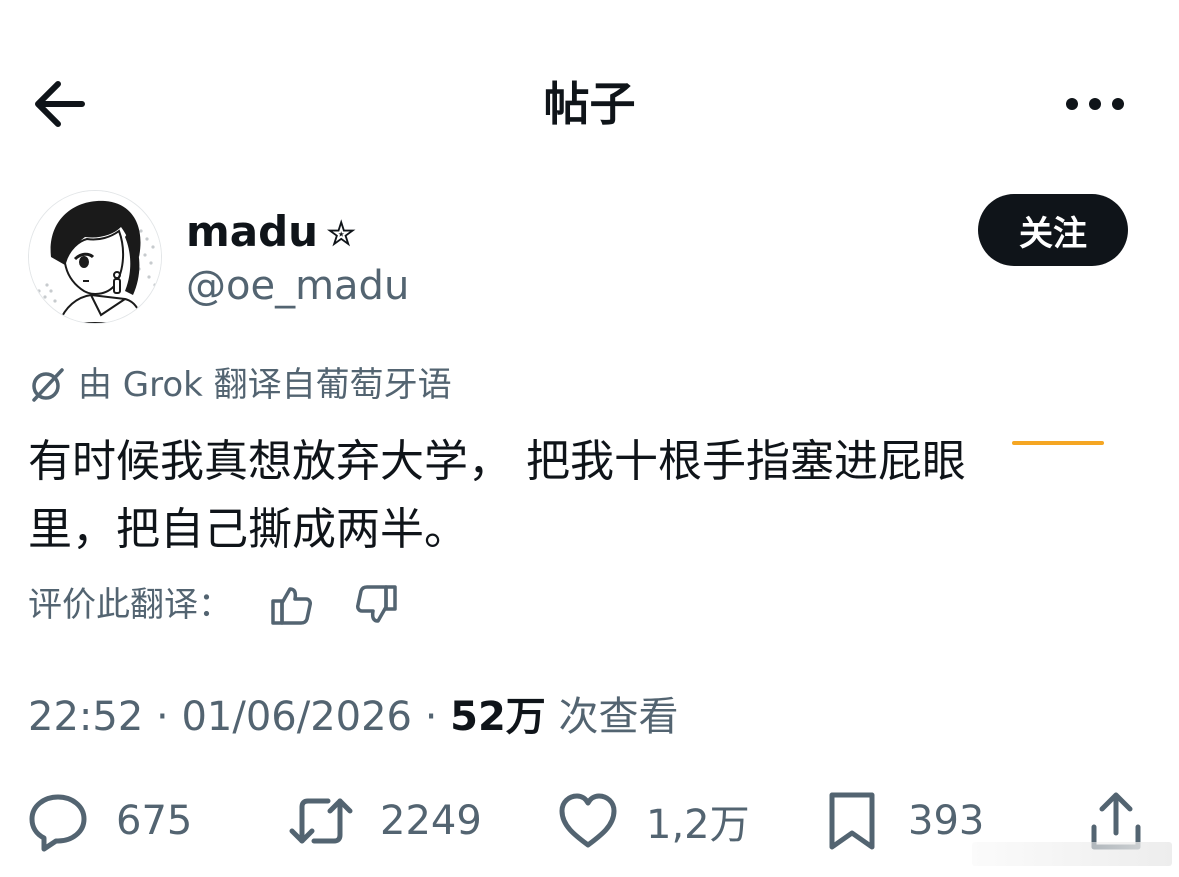  Describe the element at coordinates (588, 820) in the screenshot. I see `like-icon` at that location.